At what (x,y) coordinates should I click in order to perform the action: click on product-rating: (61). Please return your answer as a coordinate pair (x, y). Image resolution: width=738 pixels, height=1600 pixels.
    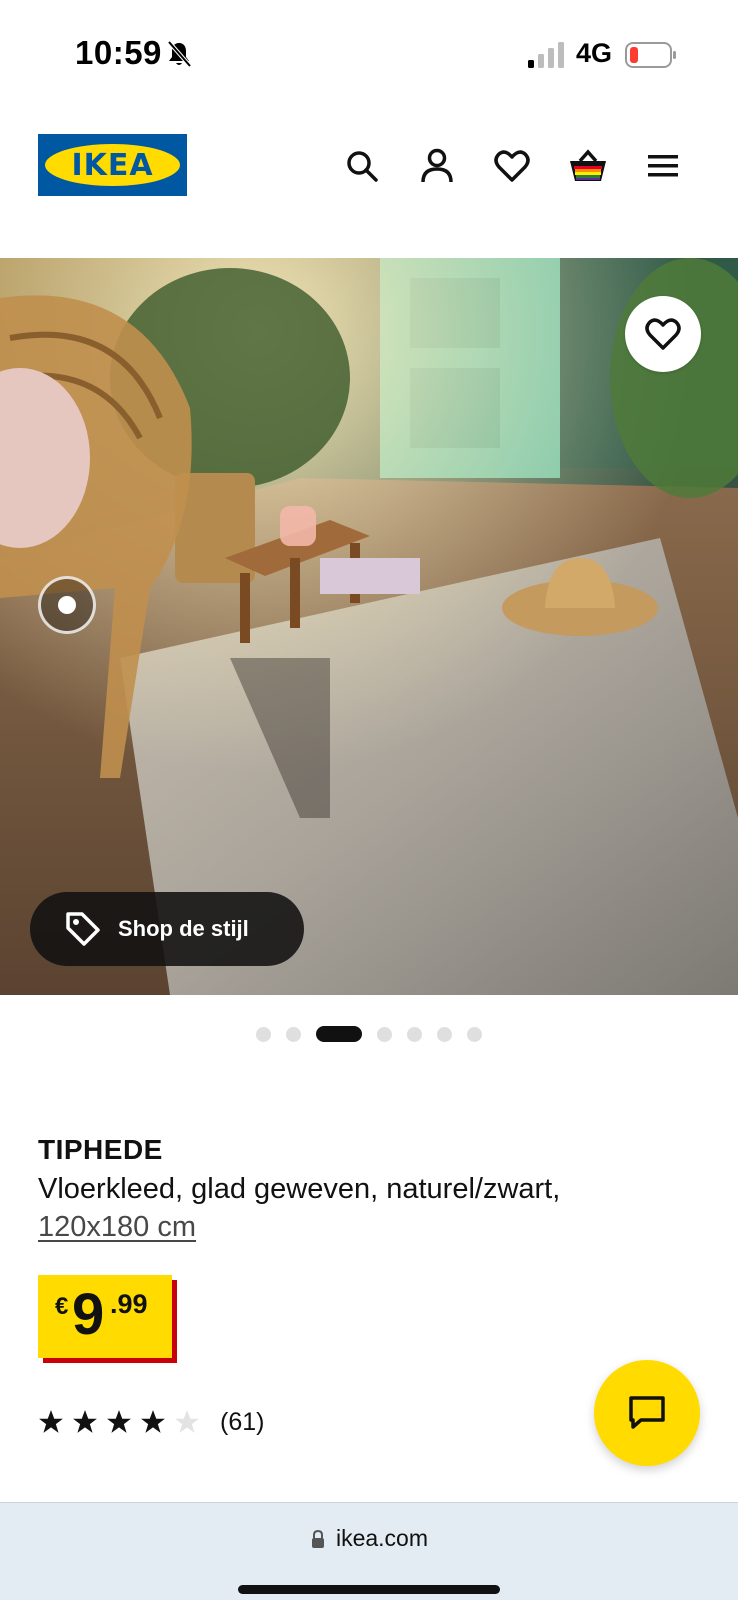
    Looking at the image, I should click on (151, 1422).